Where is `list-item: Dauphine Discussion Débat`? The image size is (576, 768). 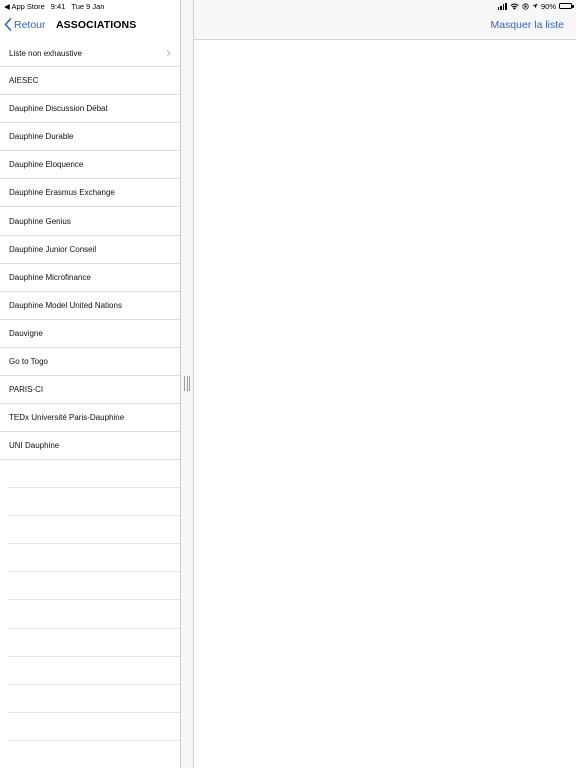
list-item: Dauphine Discussion Débat is located at coordinates (90, 109).